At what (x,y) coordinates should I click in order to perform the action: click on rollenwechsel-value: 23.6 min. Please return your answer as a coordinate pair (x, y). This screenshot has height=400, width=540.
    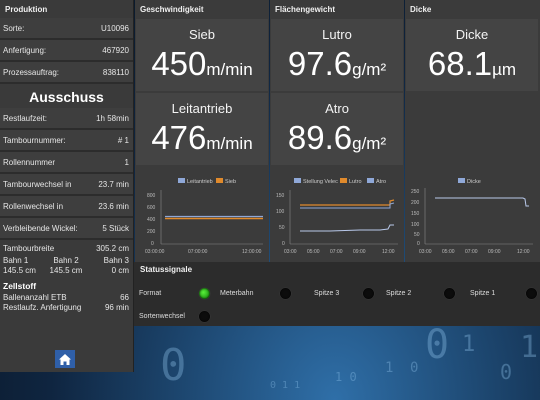
    Looking at the image, I should click on (113, 206).